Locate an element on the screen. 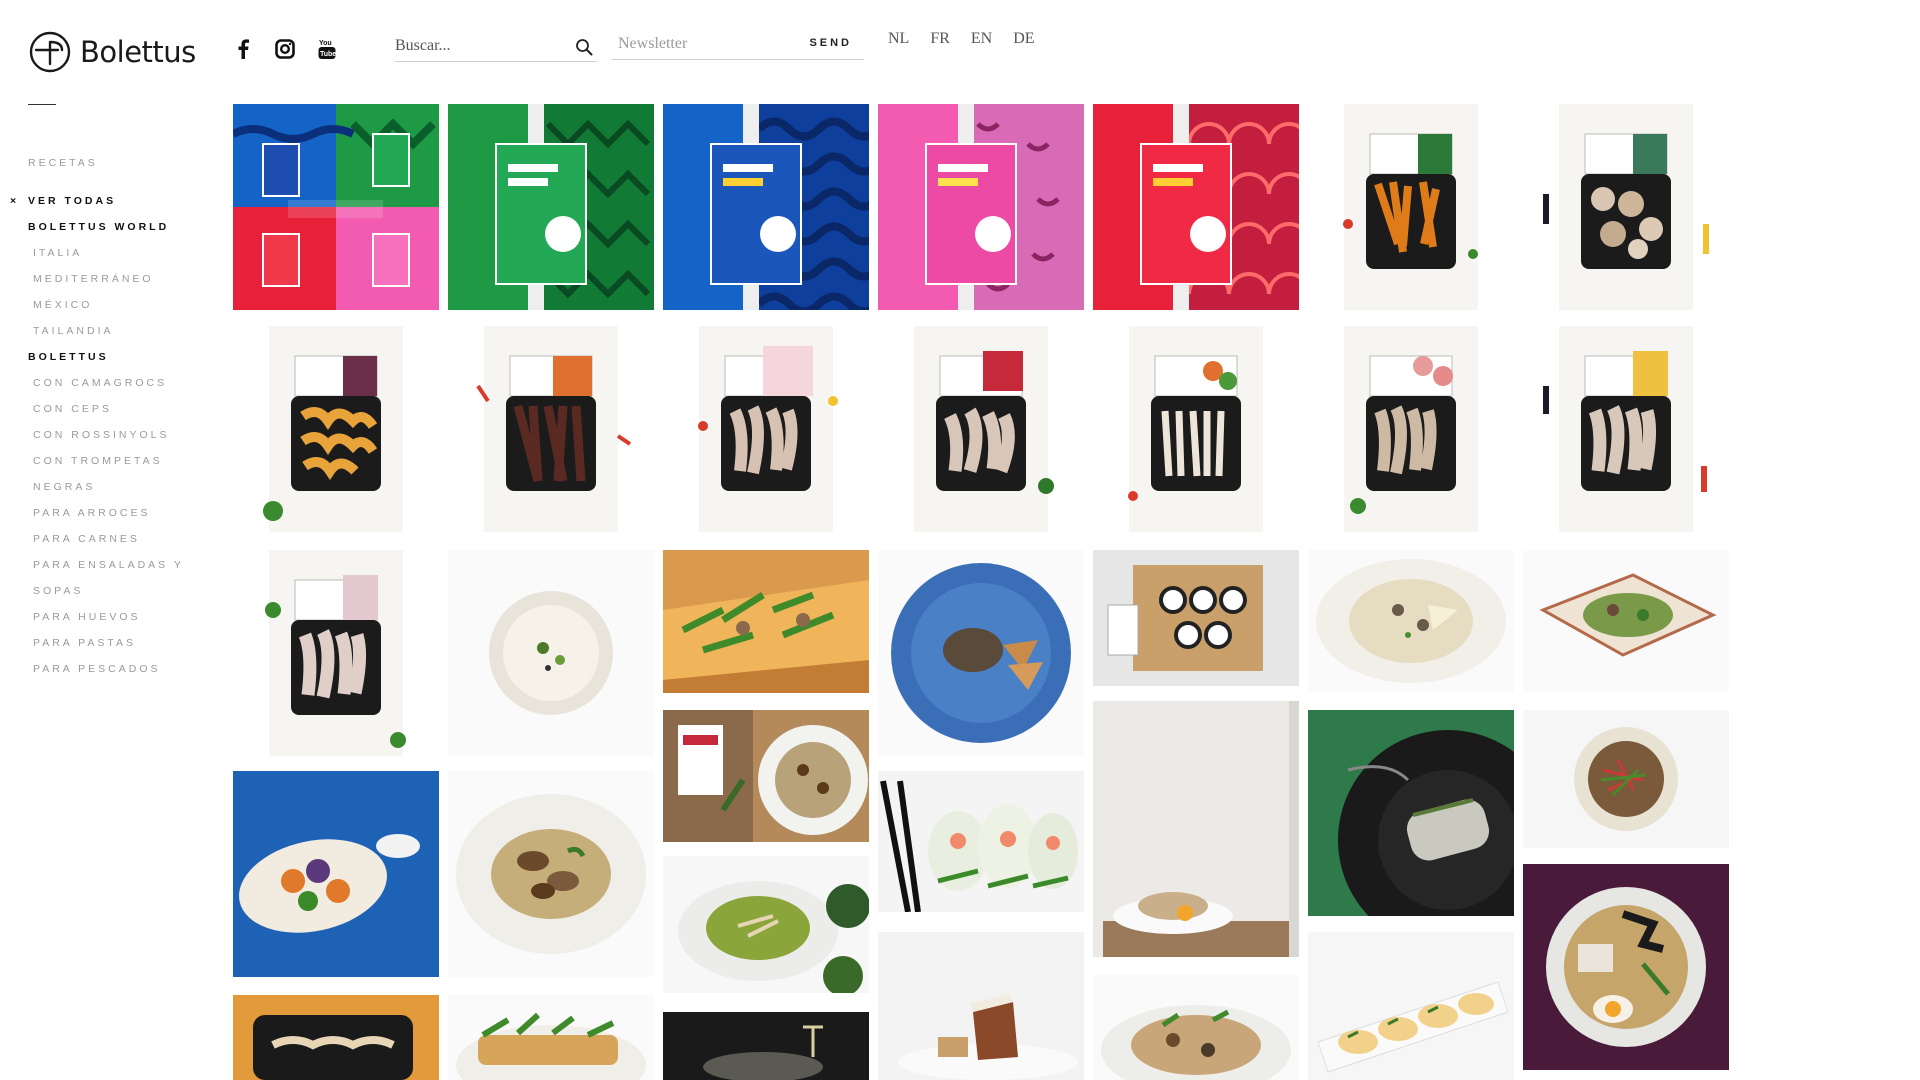 The height and width of the screenshot is (1080, 1920). image-tile-pastas-pack is located at coordinates (1626, 429).